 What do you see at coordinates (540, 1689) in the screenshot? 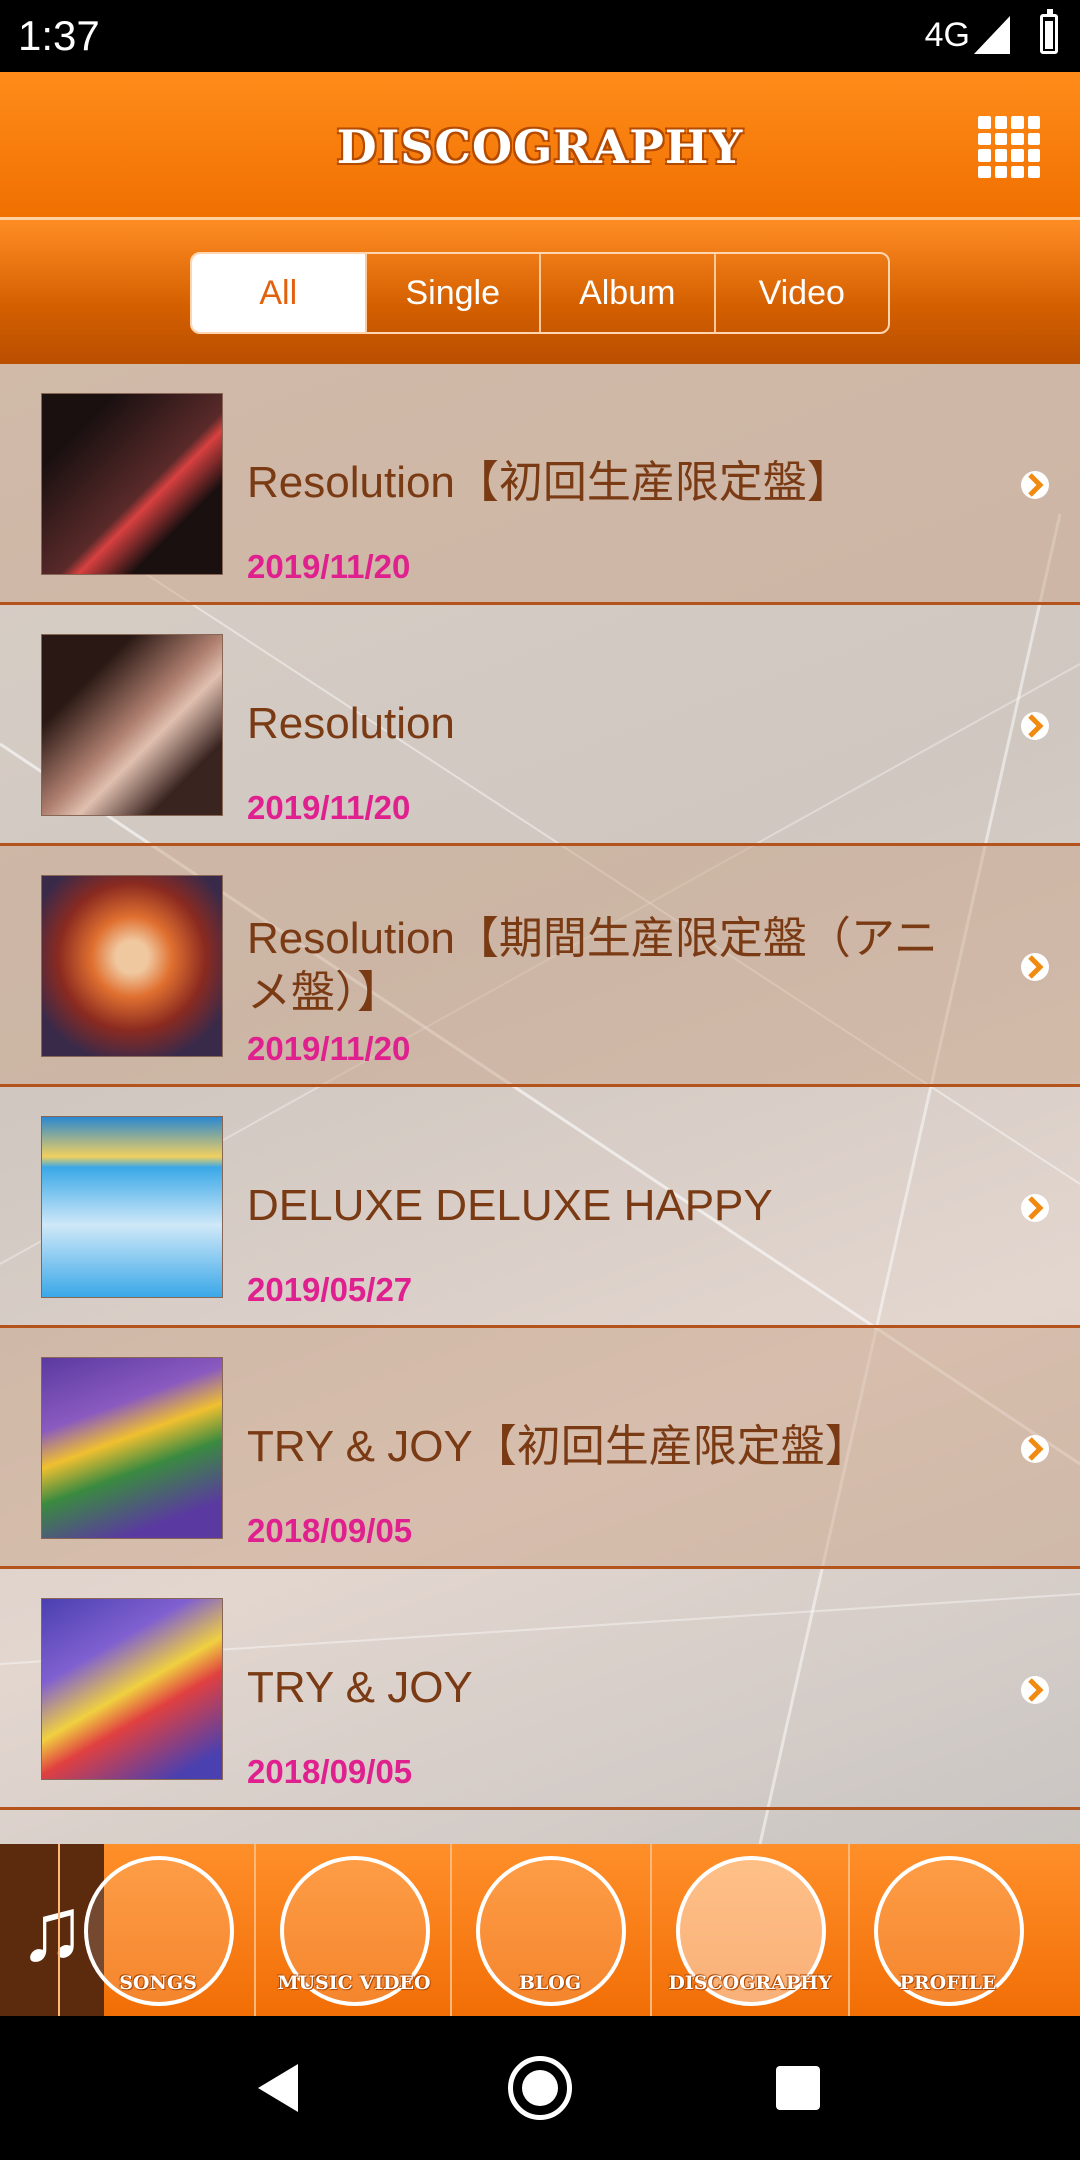
I see `list-item: TRY & JOY 2018/09/05` at bounding box center [540, 1689].